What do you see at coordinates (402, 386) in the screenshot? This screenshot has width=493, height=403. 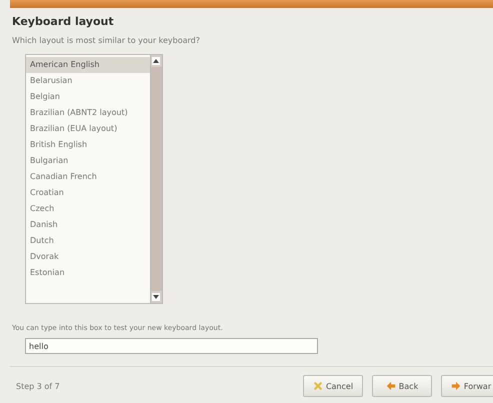 I see `back-button: Back` at bounding box center [402, 386].